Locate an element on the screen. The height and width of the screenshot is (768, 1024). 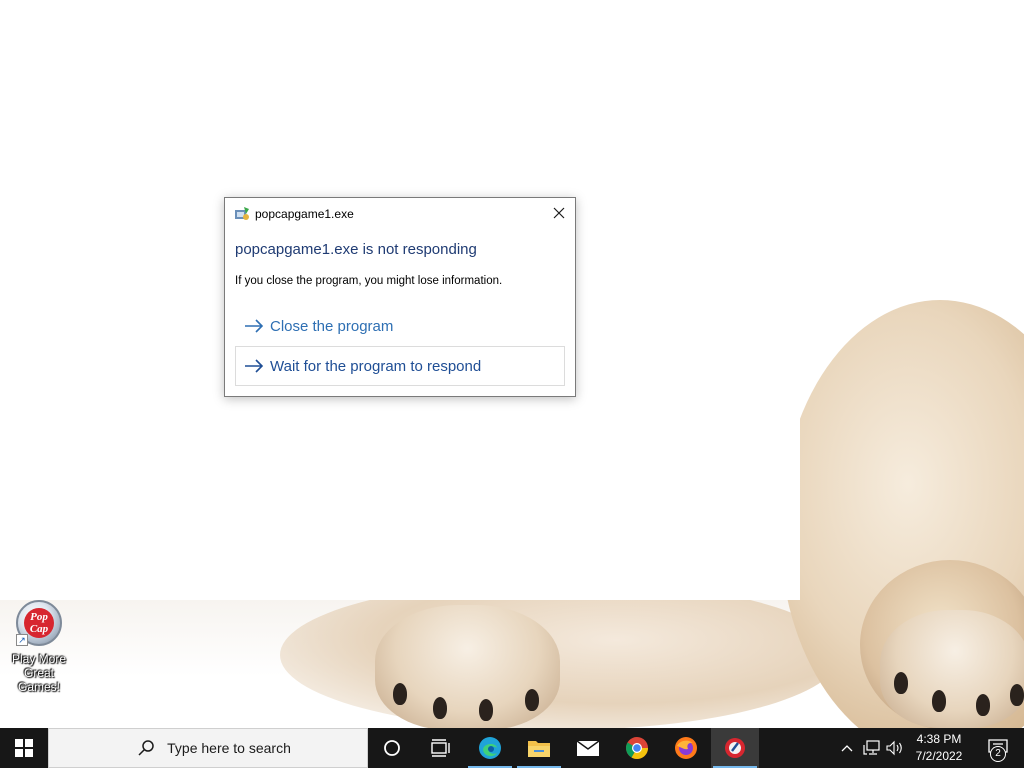
taskbar-firefox is located at coordinates (686, 748).